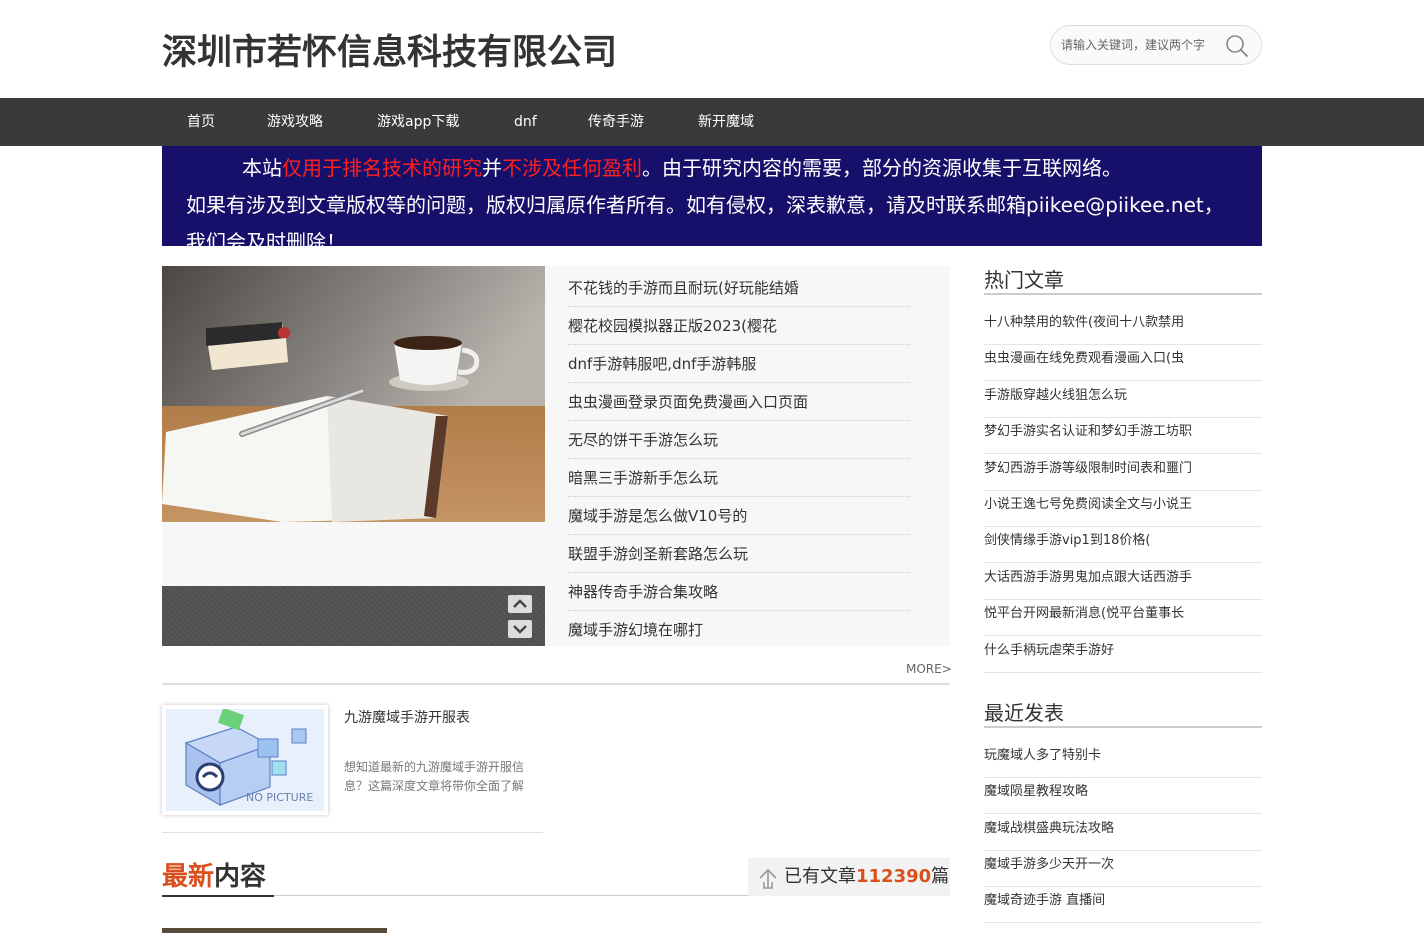 The image size is (1424, 933). I want to click on list-item: 联盟手游剑圣新套路怎么玩, so click(739, 554).